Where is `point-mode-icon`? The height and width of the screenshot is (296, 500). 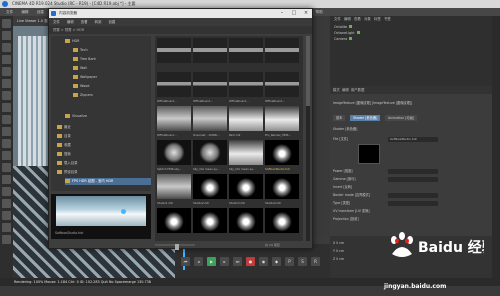
point-mode-icon is located at coordinates (6, 71).